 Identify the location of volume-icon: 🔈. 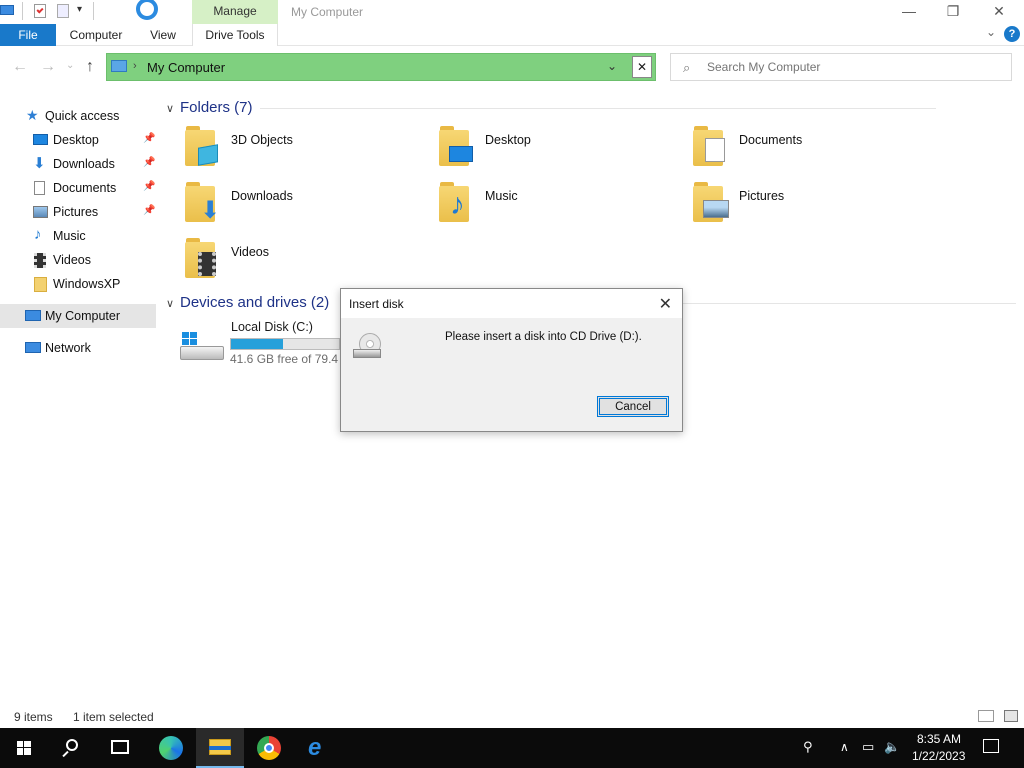
(892, 747).